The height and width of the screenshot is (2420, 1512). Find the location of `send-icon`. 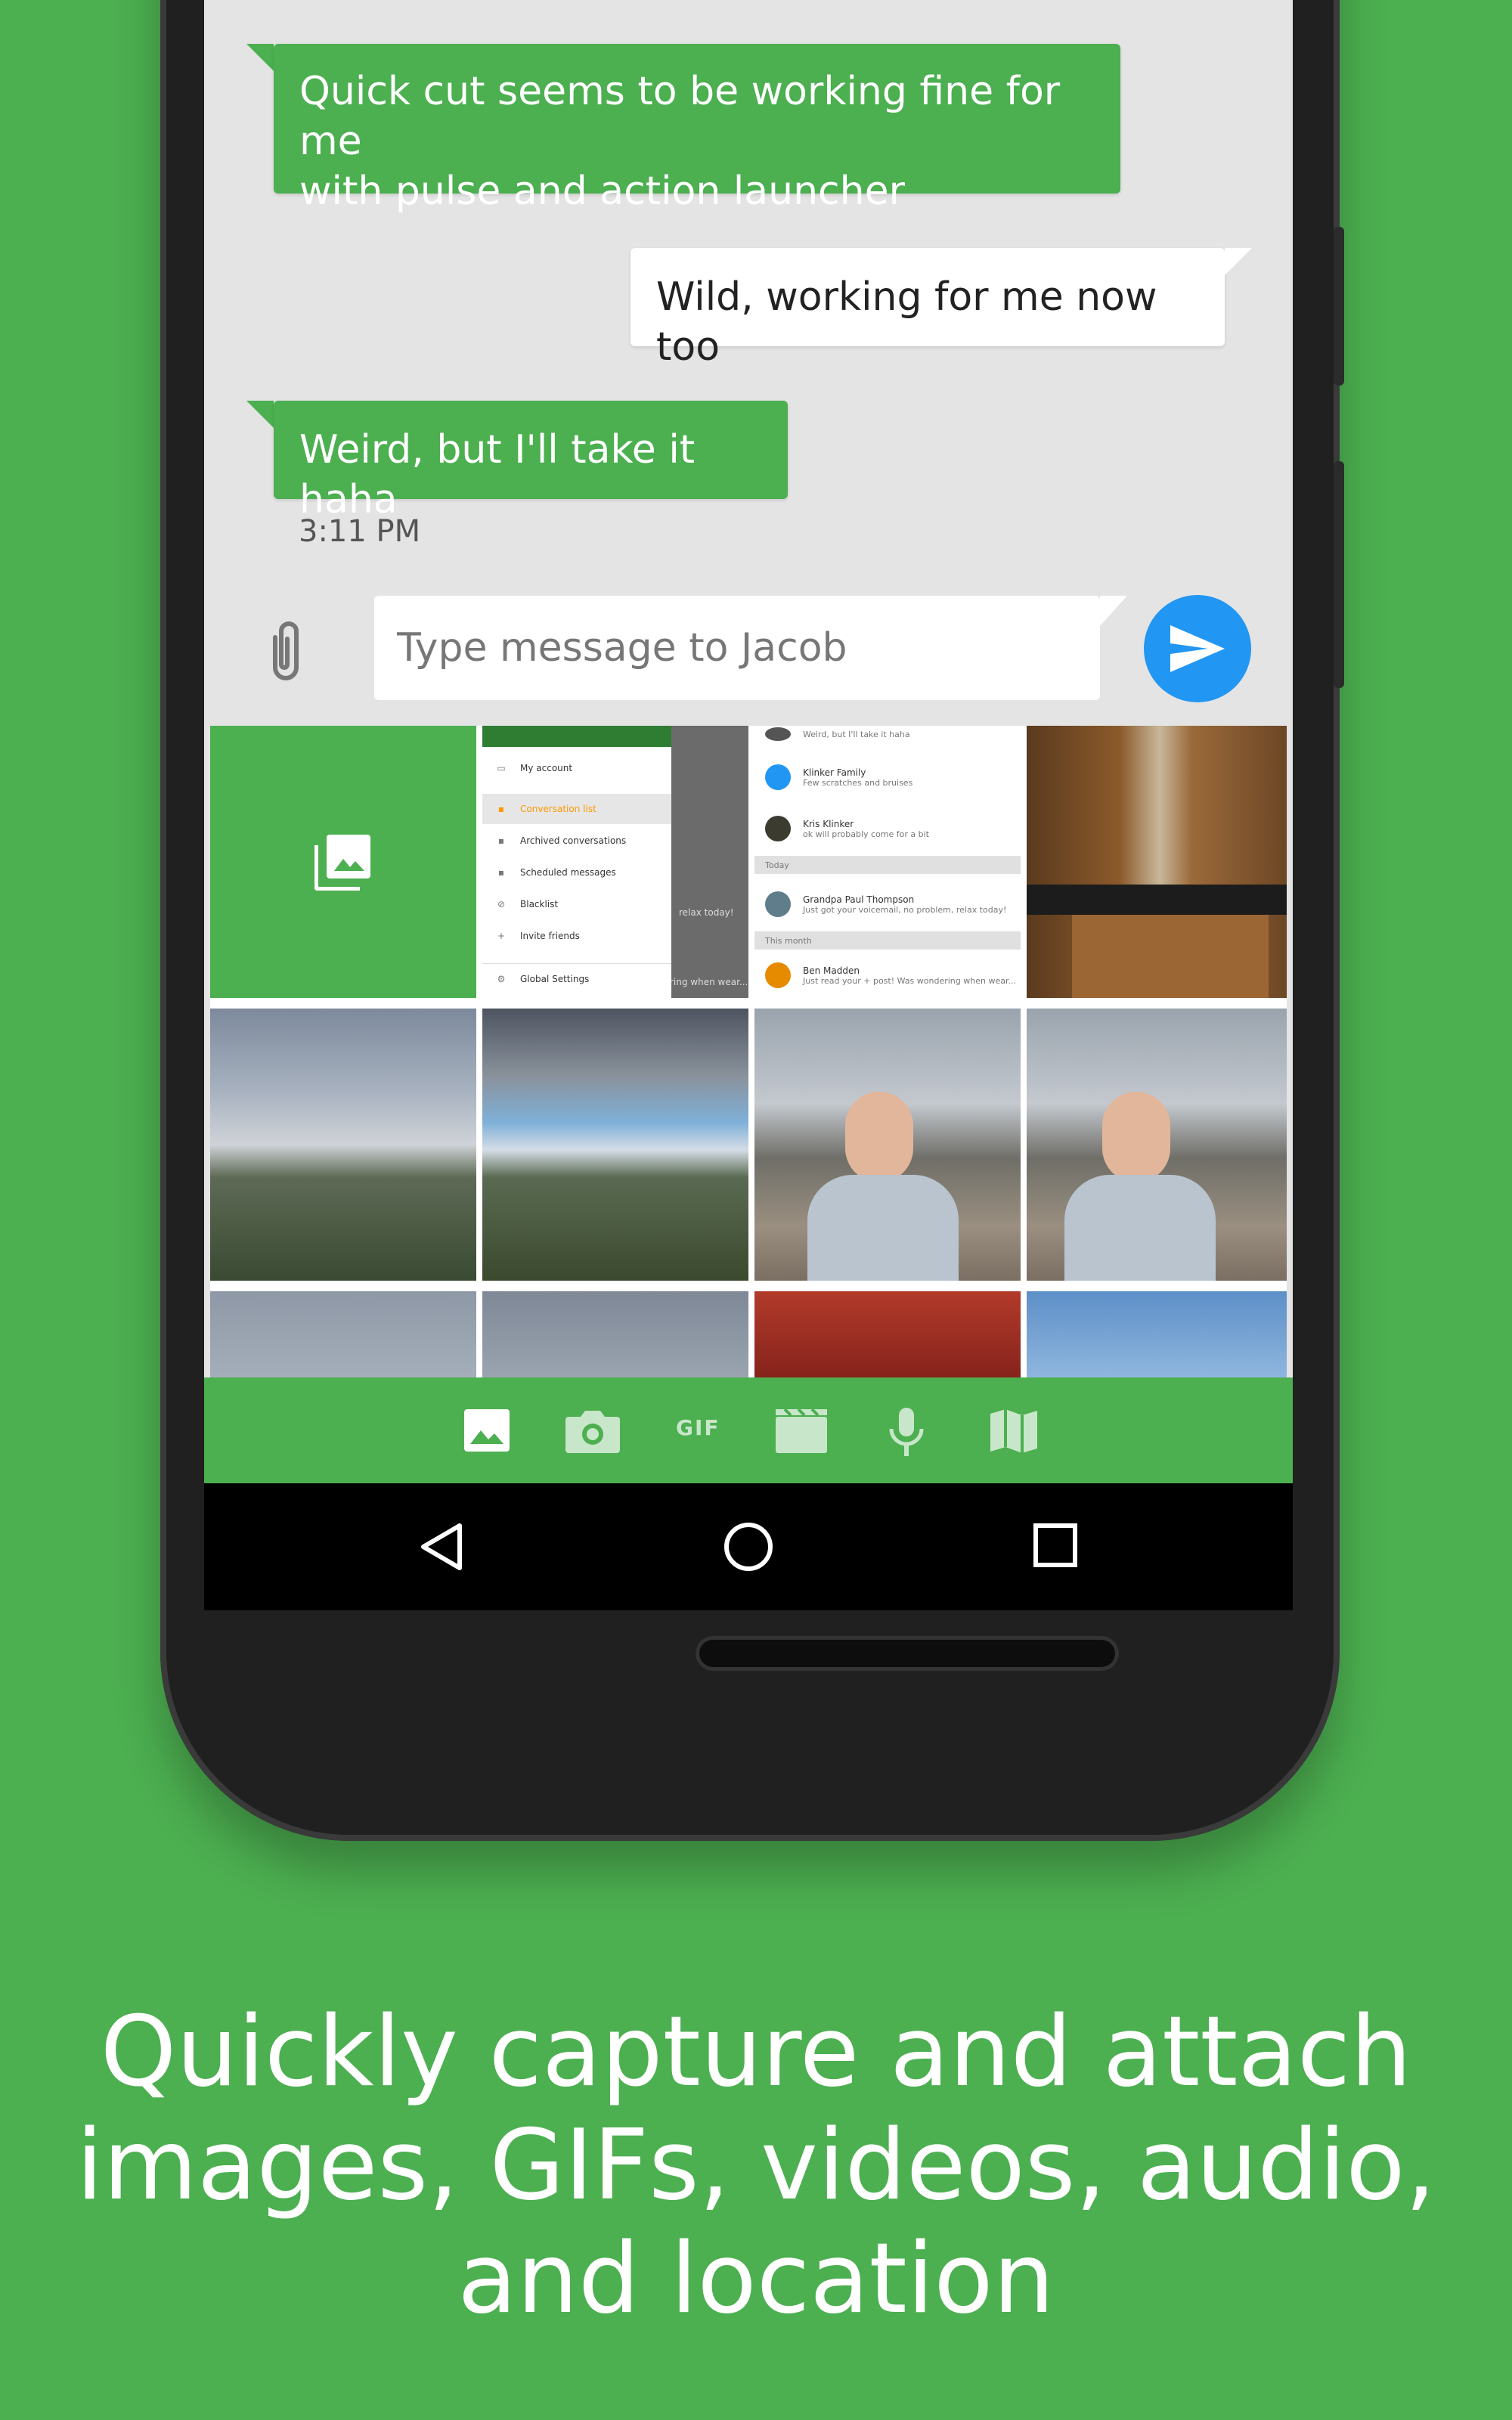

send-icon is located at coordinates (1197, 648).